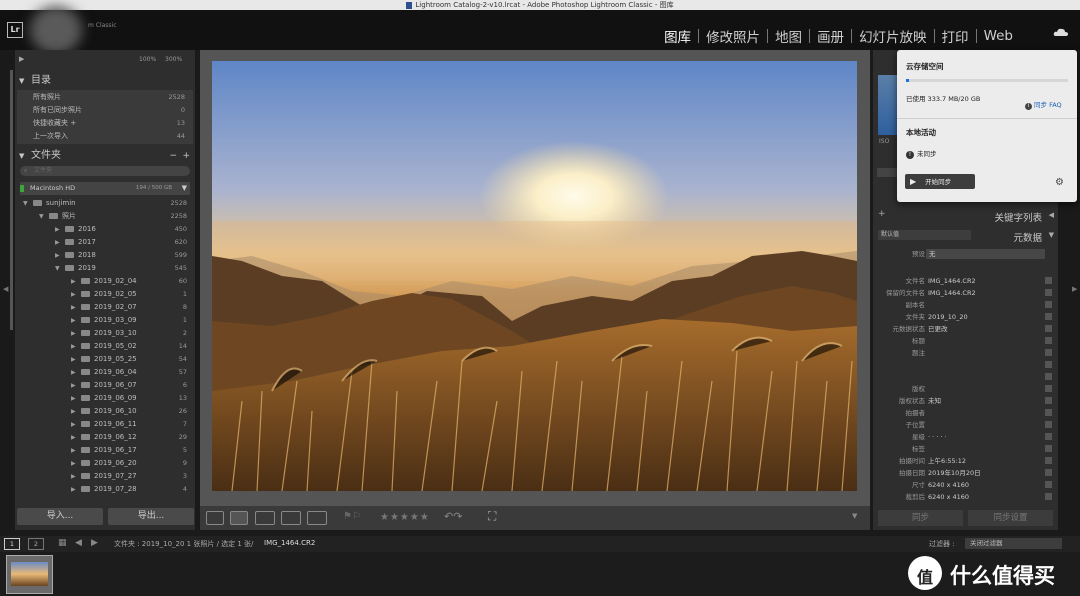 This screenshot has height=596, width=1080. What do you see at coordinates (948, 317) in the screenshot?
I see `metadata-value: 2019_10_20` at bounding box center [948, 317].